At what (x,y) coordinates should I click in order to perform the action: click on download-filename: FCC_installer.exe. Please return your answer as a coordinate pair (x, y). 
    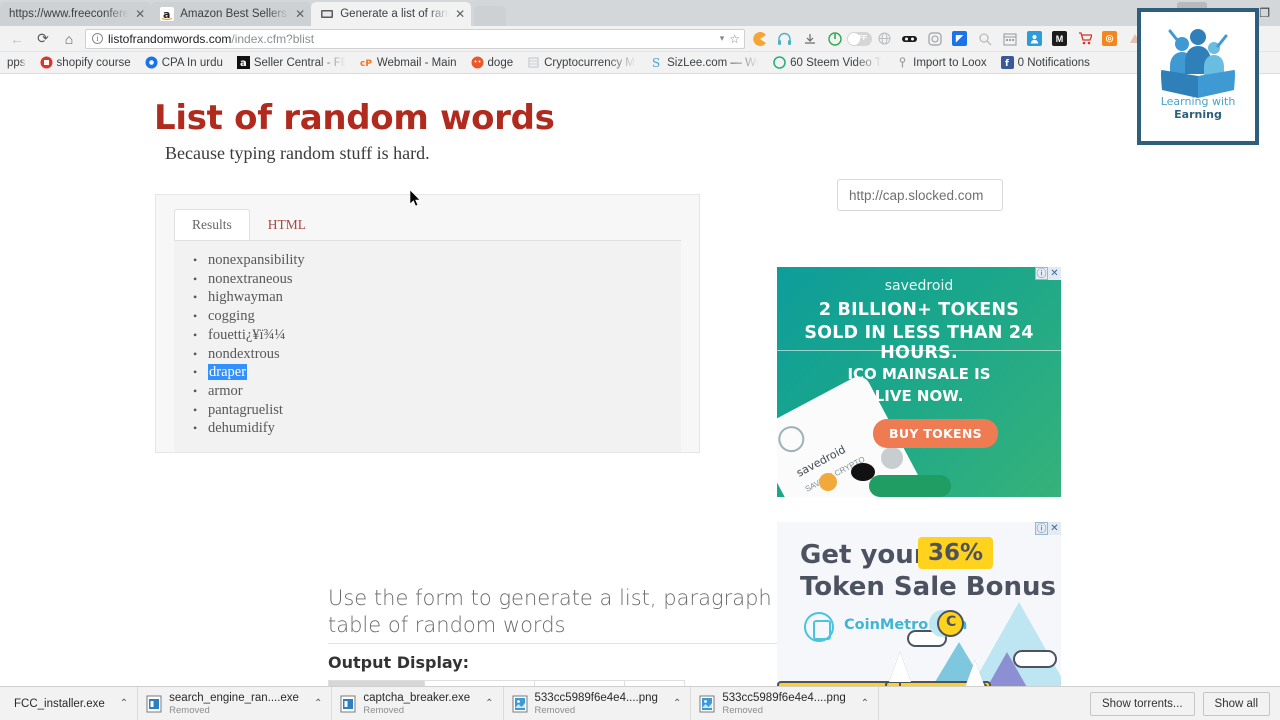
    Looking at the image, I should click on (59, 703).